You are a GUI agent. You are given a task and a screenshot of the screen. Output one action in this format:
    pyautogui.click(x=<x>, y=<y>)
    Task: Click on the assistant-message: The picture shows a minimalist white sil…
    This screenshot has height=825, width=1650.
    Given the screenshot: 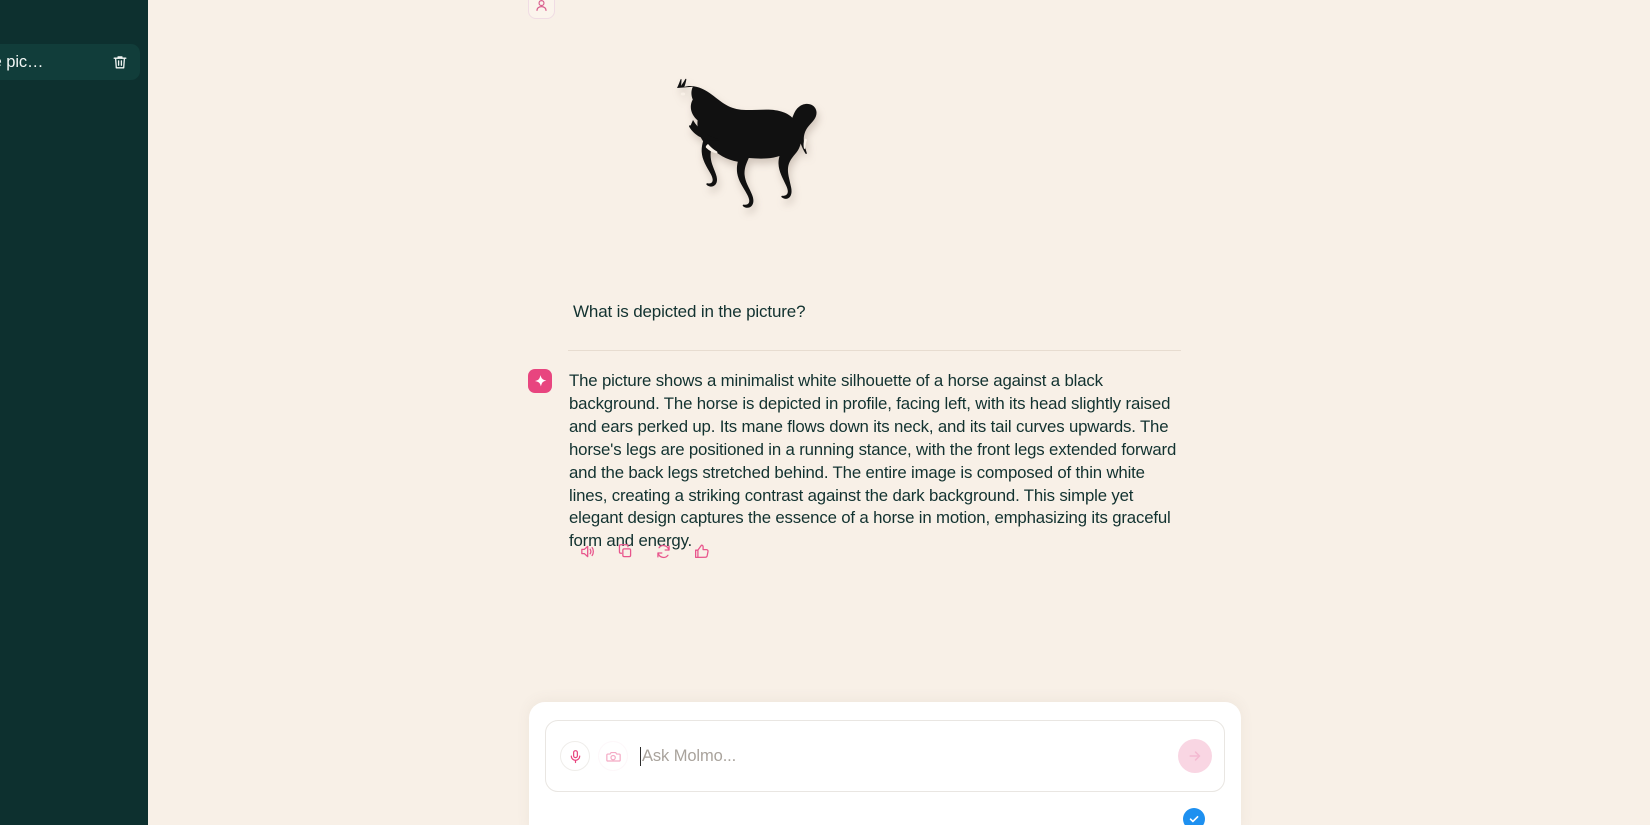 What is the action you would take?
    pyautogui.click(x=873, y=461)
    